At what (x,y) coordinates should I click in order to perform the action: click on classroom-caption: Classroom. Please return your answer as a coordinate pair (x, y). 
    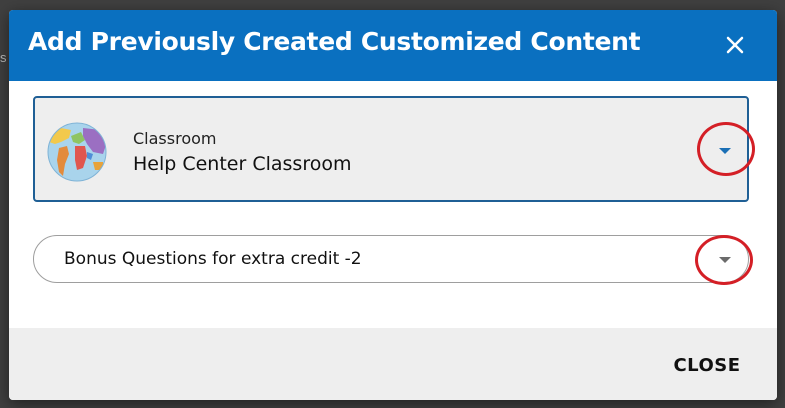
    Looking at the image, I should click on (175, 138).